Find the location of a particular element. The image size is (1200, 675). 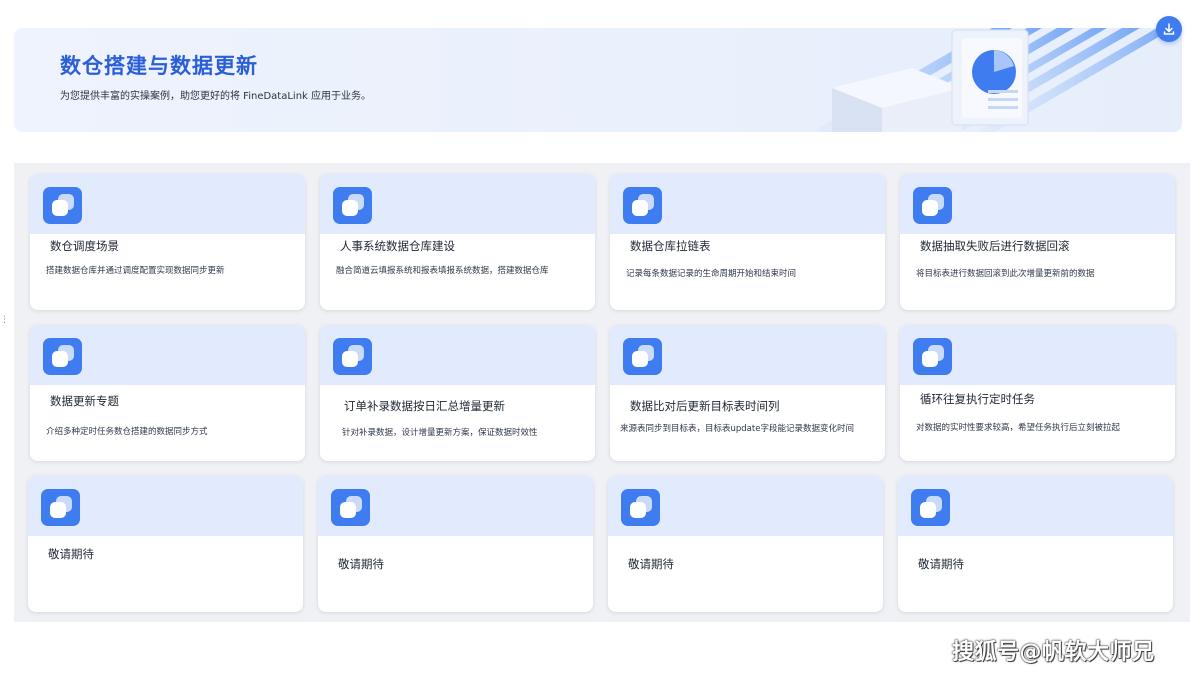

case-card: 循环往复执行定时任务 对数据的实时性要求较高，希望任务执行后立刻被拉起 is located at coordinates (1037, 393).